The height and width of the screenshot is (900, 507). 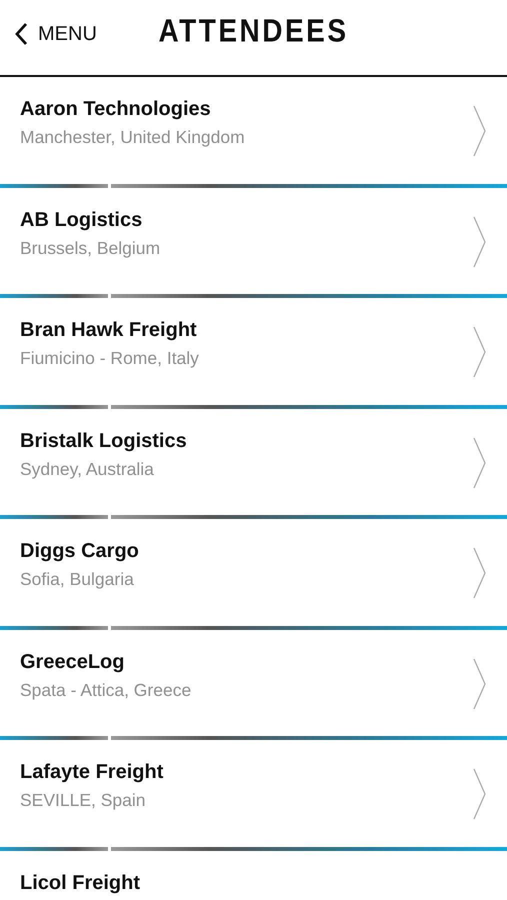 What do you see at coordinates (83, 800) in the screenshot?
I see `company-location: SEVILLE, Spain` at bounding box center [83, 800].